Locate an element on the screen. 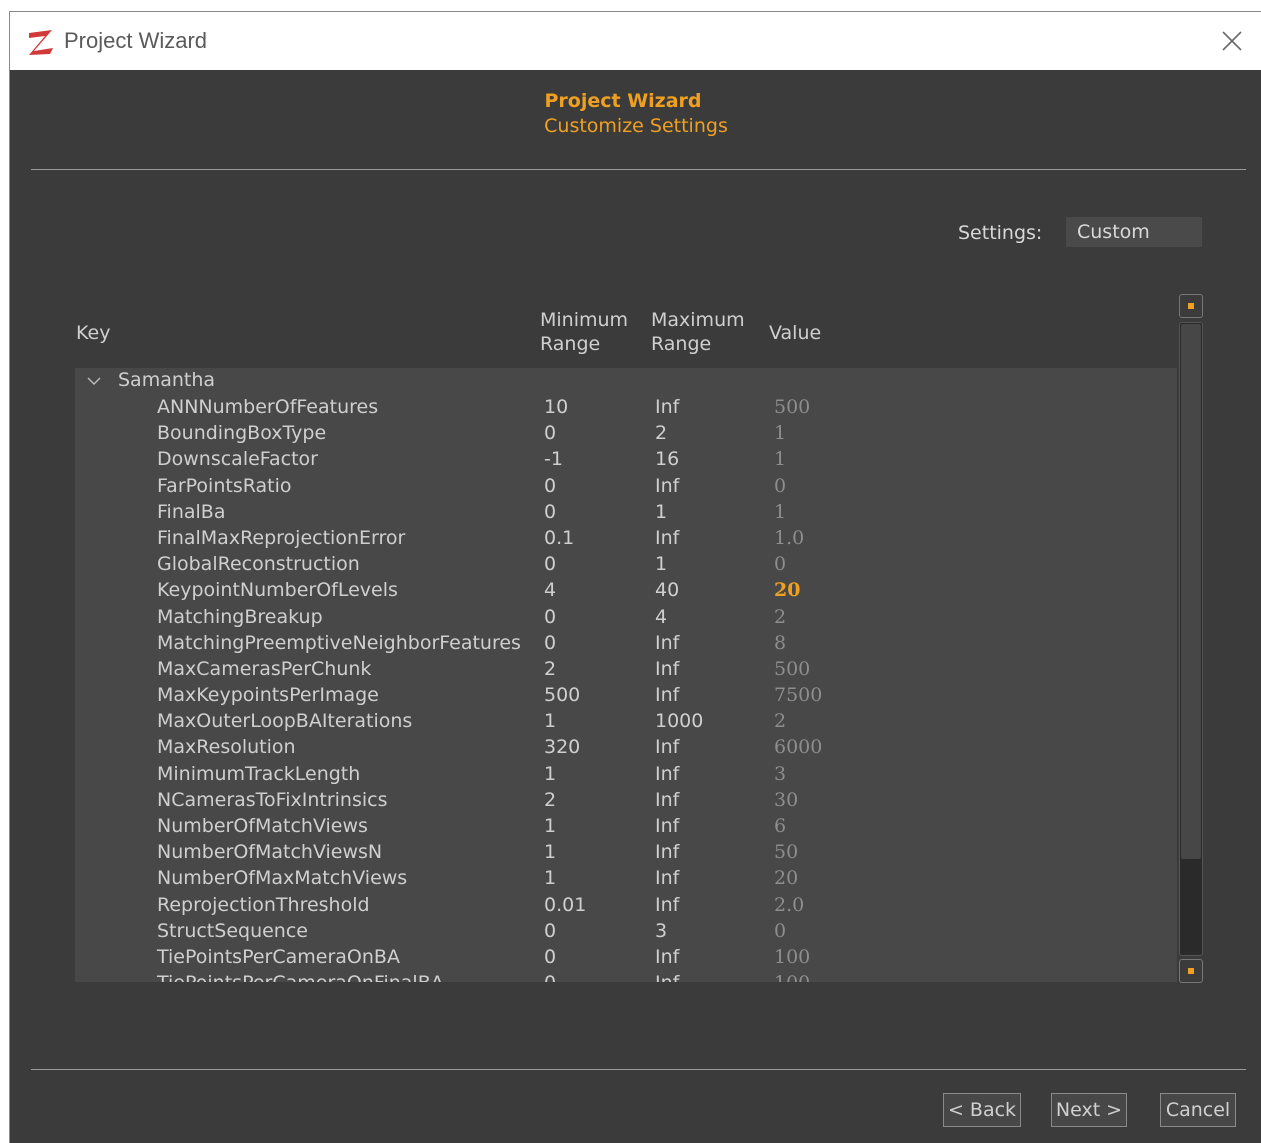 Image resolution: width=1261 pixels, height=1143 pixels. table-row: NCamerasToFixIntrinsics 2 Inf 30 is located at coordinates (626, 800).